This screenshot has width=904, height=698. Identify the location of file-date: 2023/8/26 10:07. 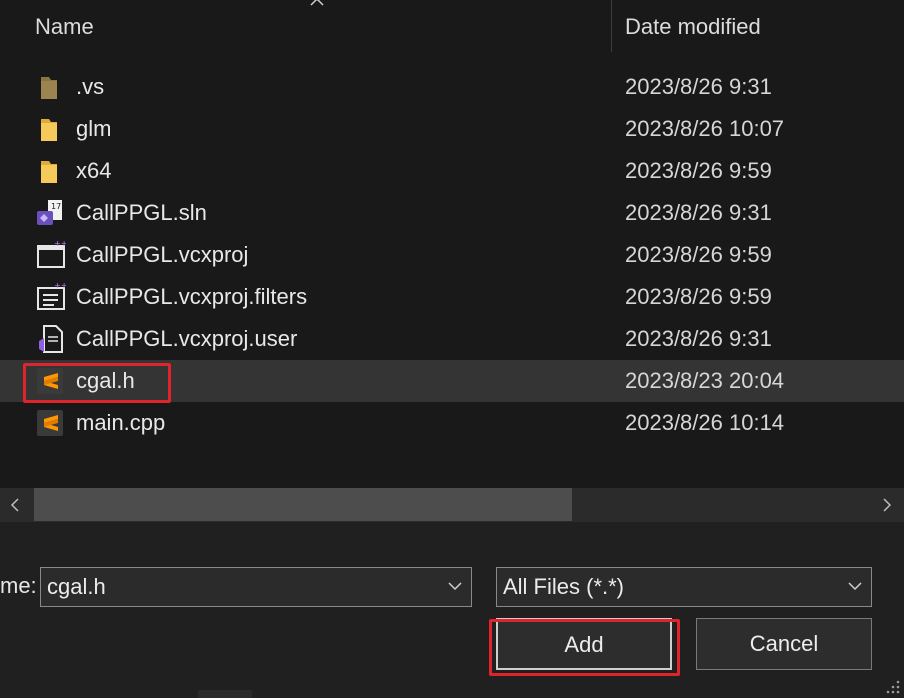
(705, 128).